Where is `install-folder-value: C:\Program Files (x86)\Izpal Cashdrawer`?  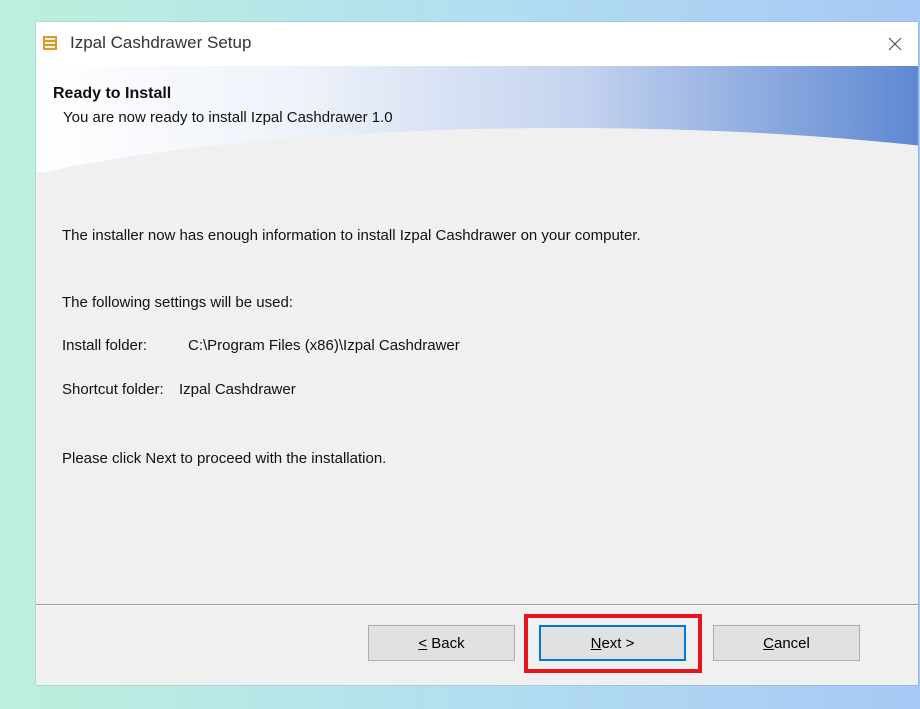 install-folder-value: C:\Program Files (x86)\Izpal Cashdrawer is located at coordinates (324, 345).